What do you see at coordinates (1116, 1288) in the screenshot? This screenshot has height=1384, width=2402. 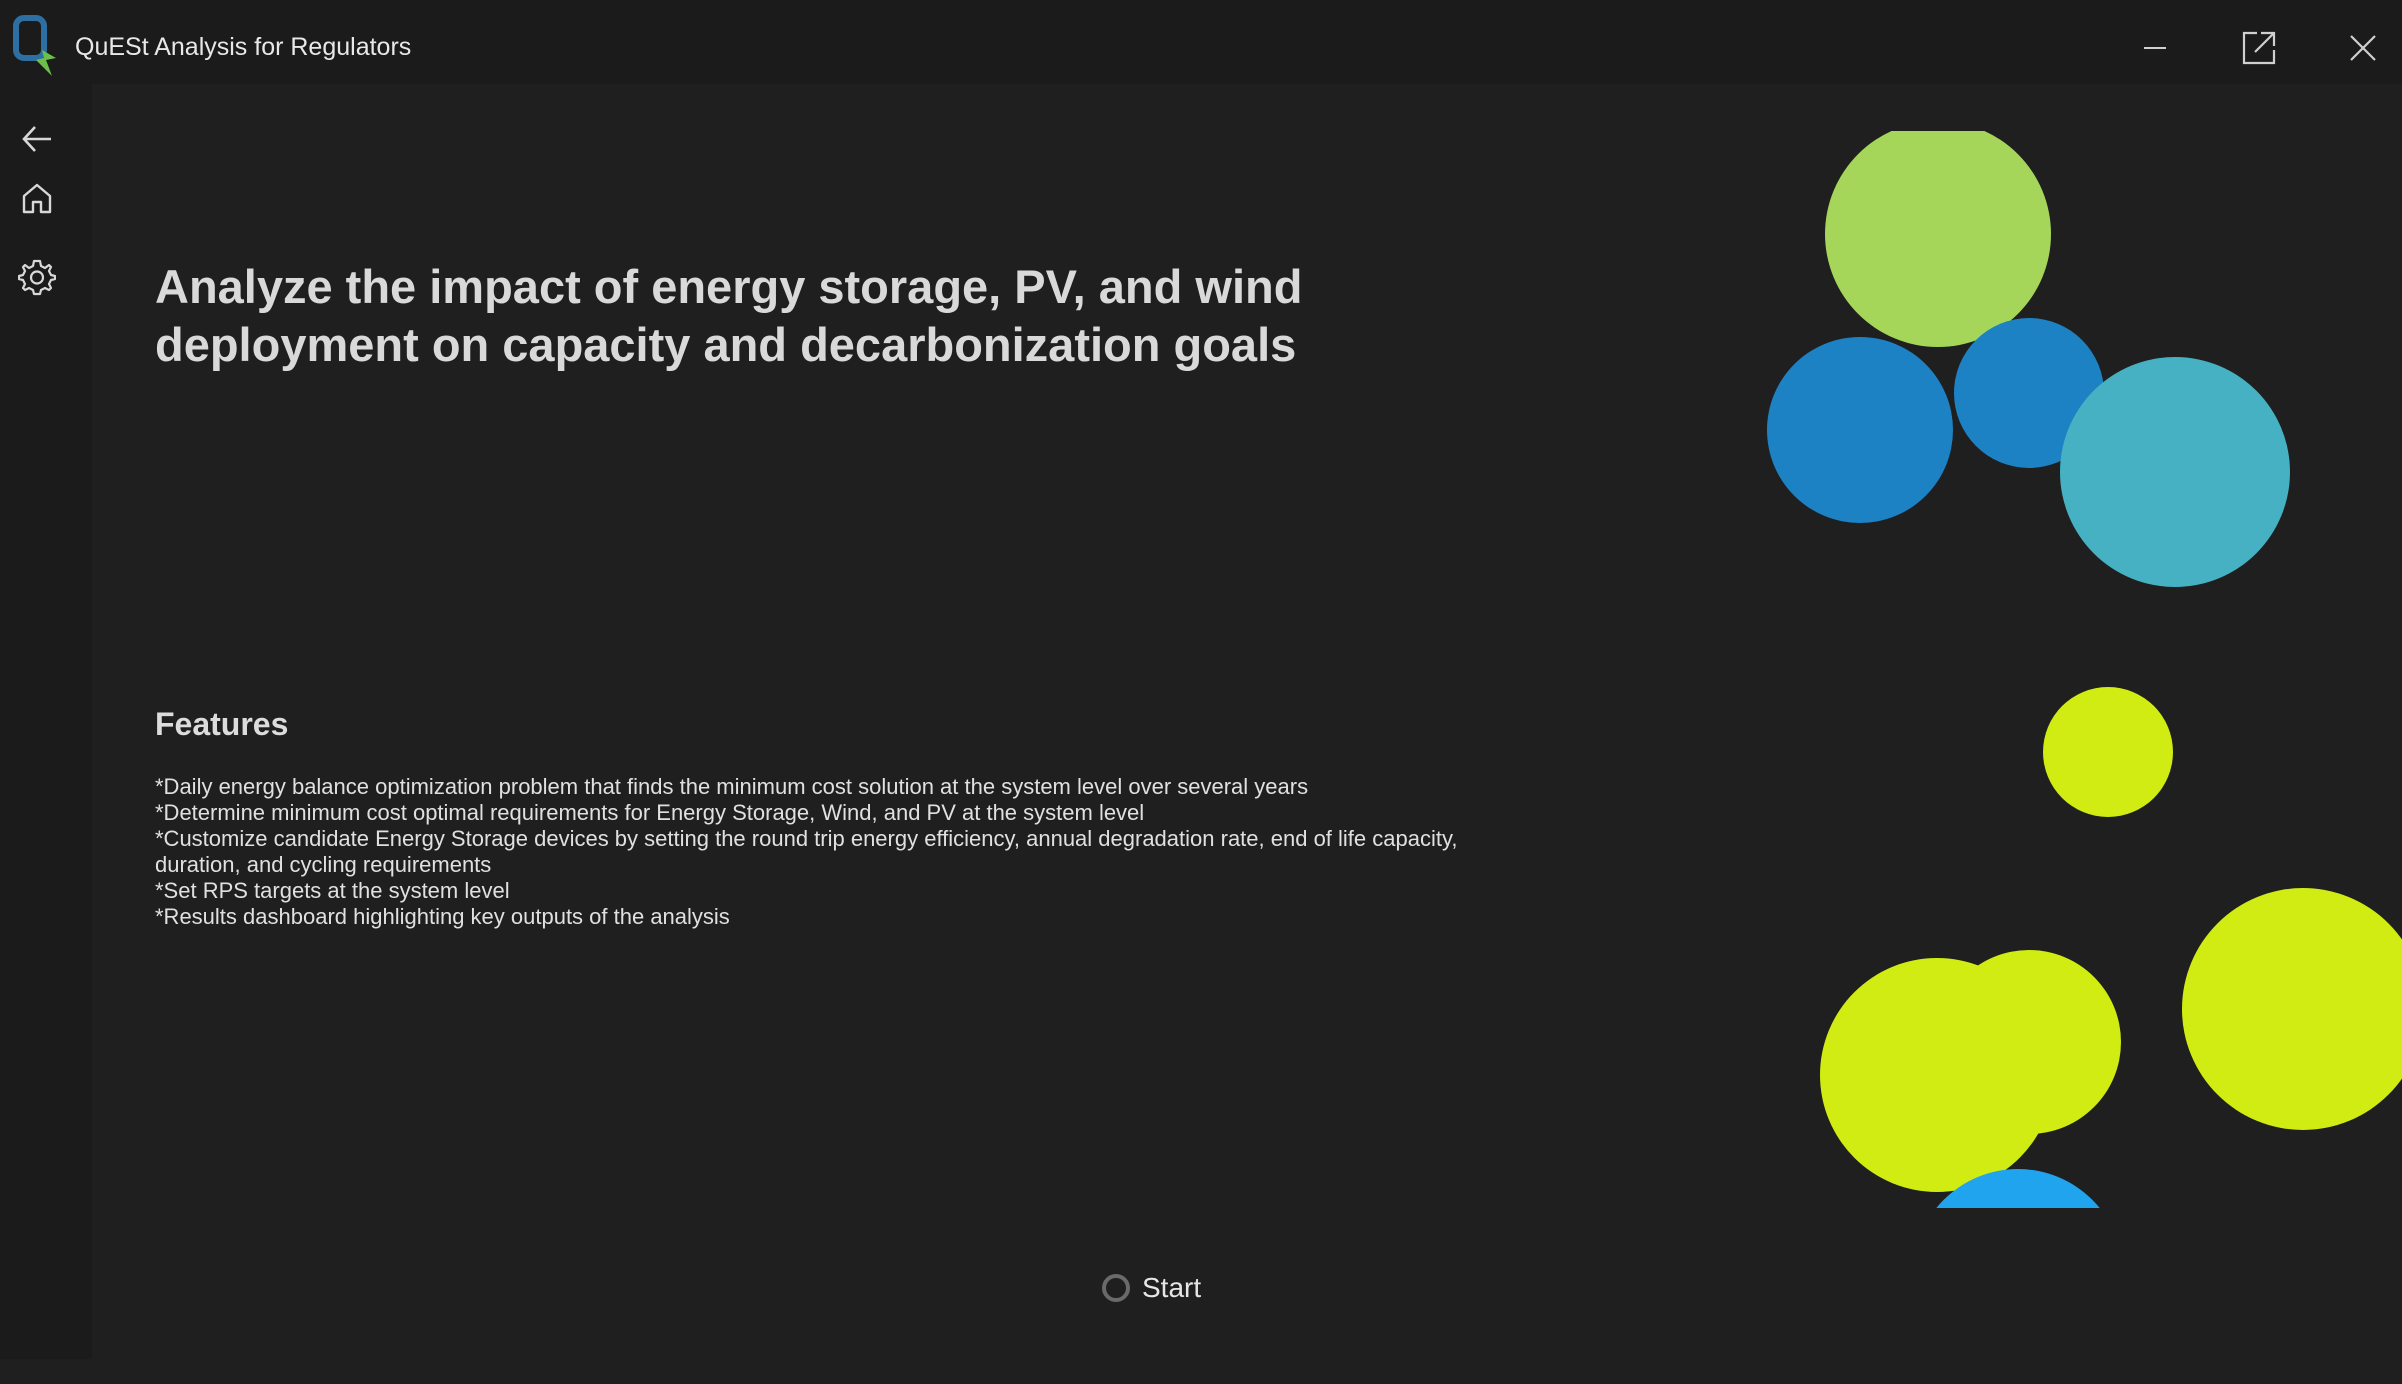 I see `start-ring-icon` at bounding box center [1116, 1288].